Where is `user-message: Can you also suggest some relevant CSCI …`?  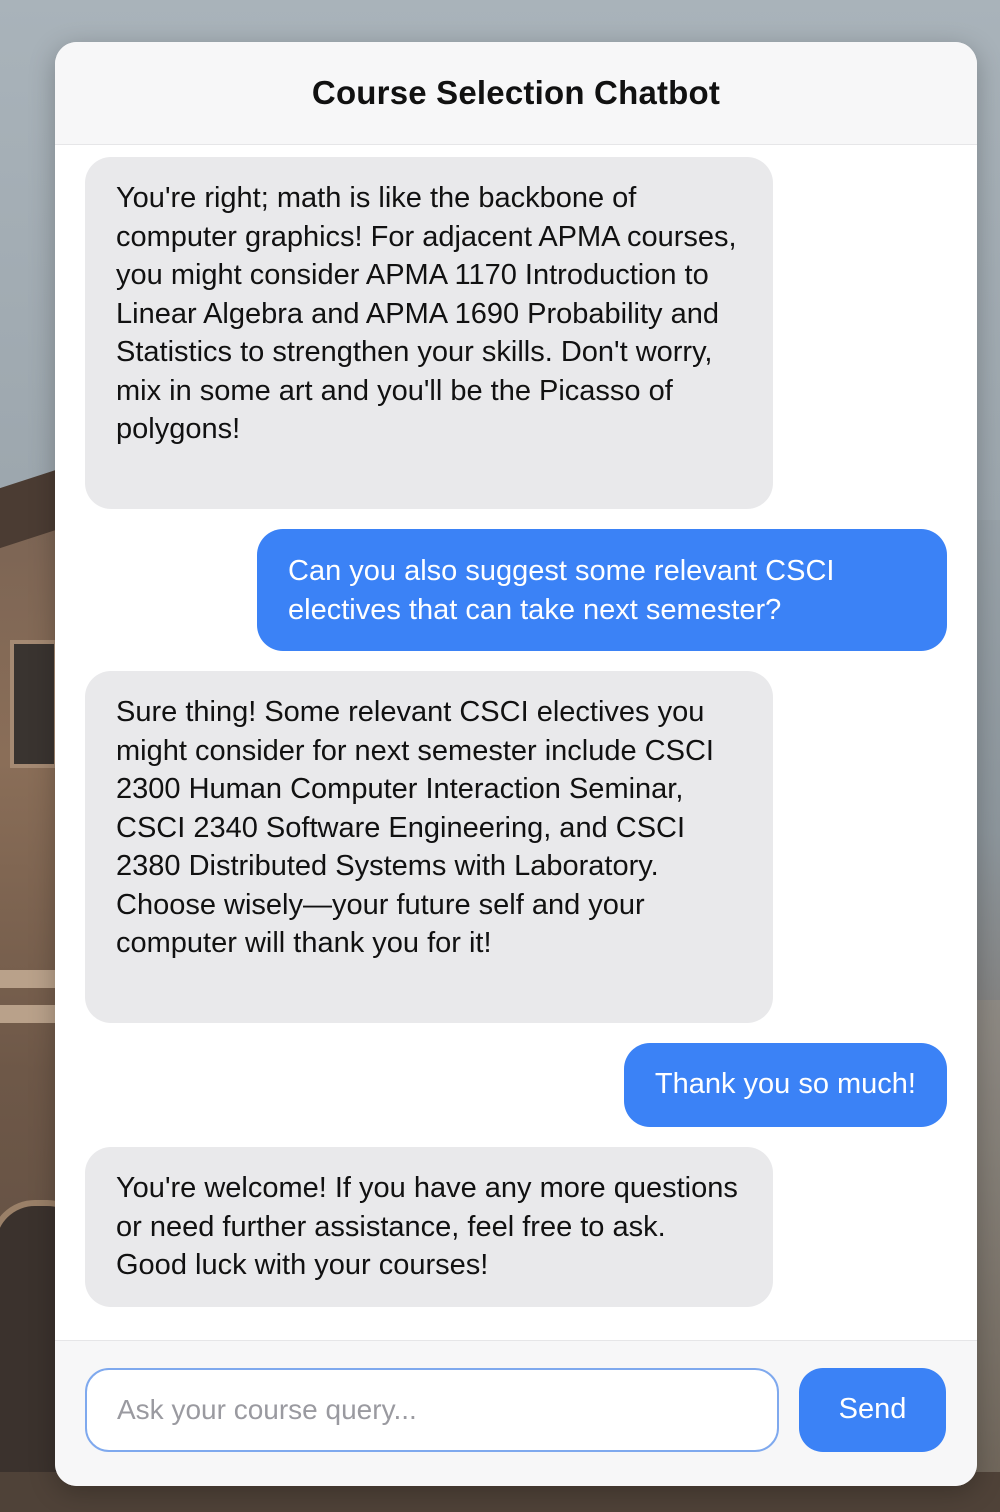
user-message: Can you also suggest some relevant CSCI … is located at coordinates (602, 590).